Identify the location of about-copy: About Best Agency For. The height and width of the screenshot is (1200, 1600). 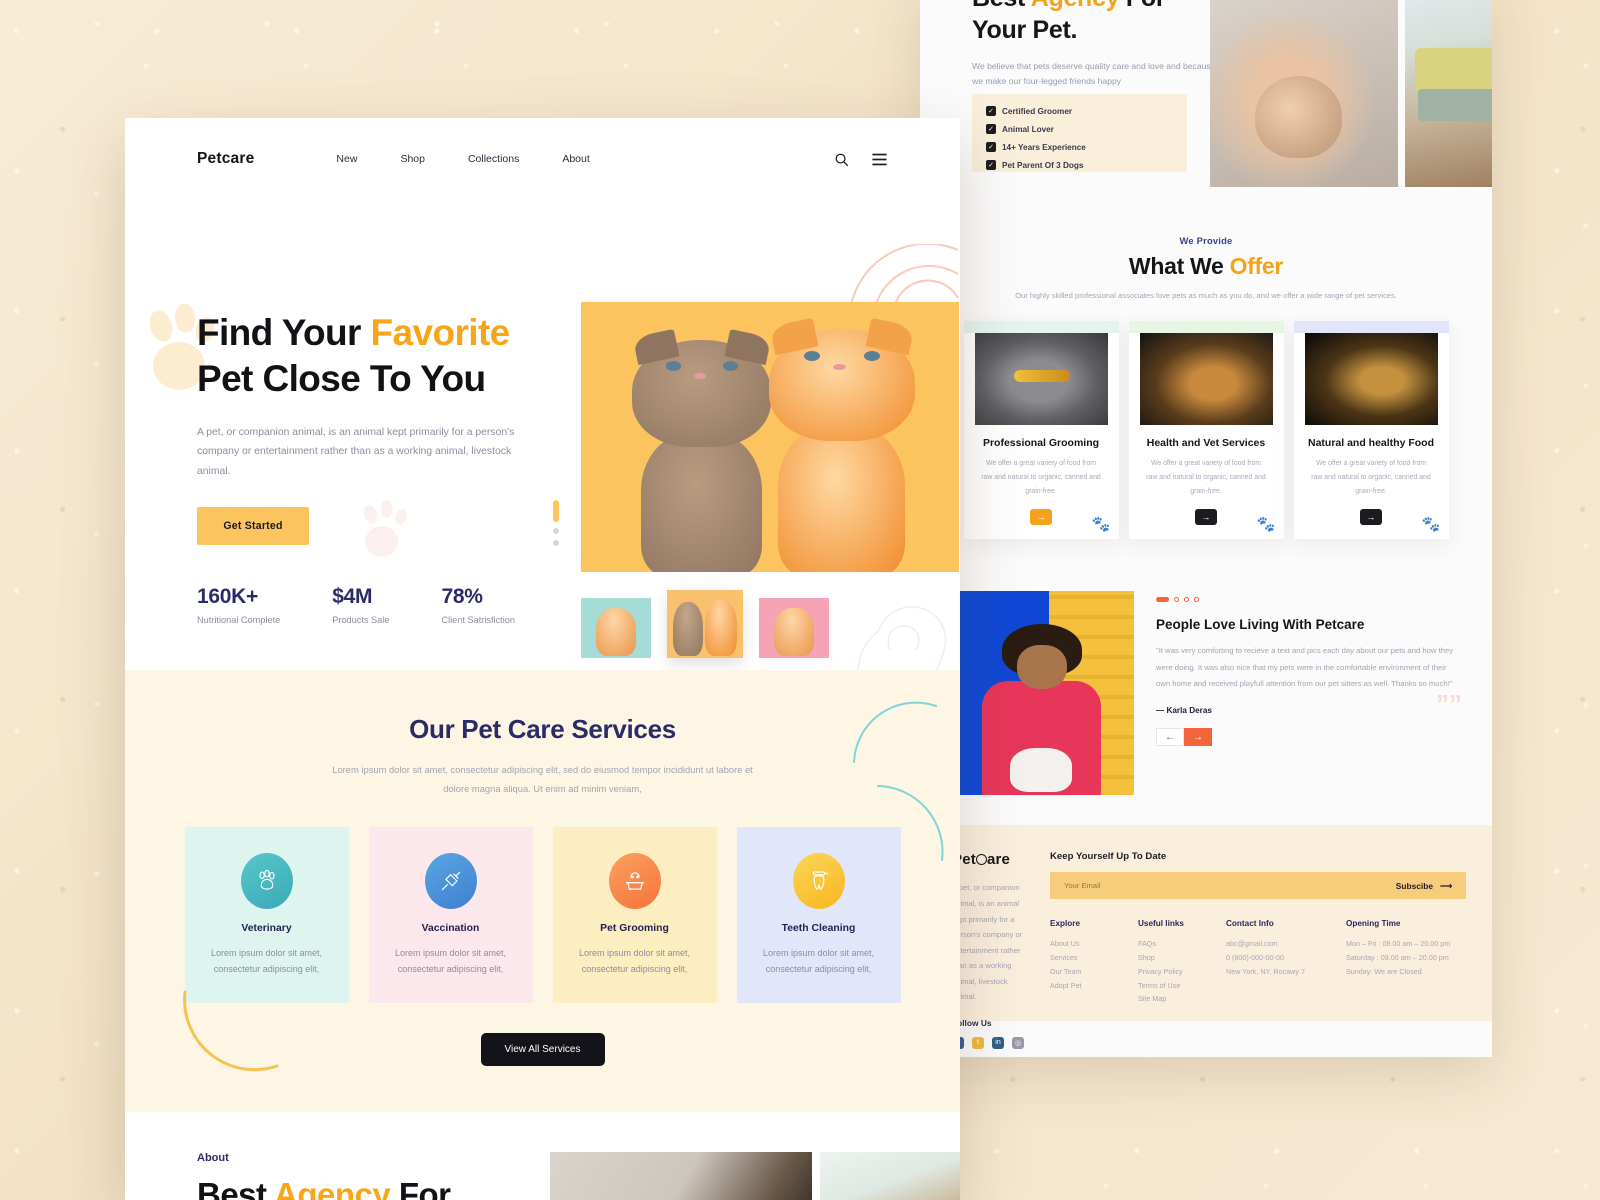
(367, 1176).